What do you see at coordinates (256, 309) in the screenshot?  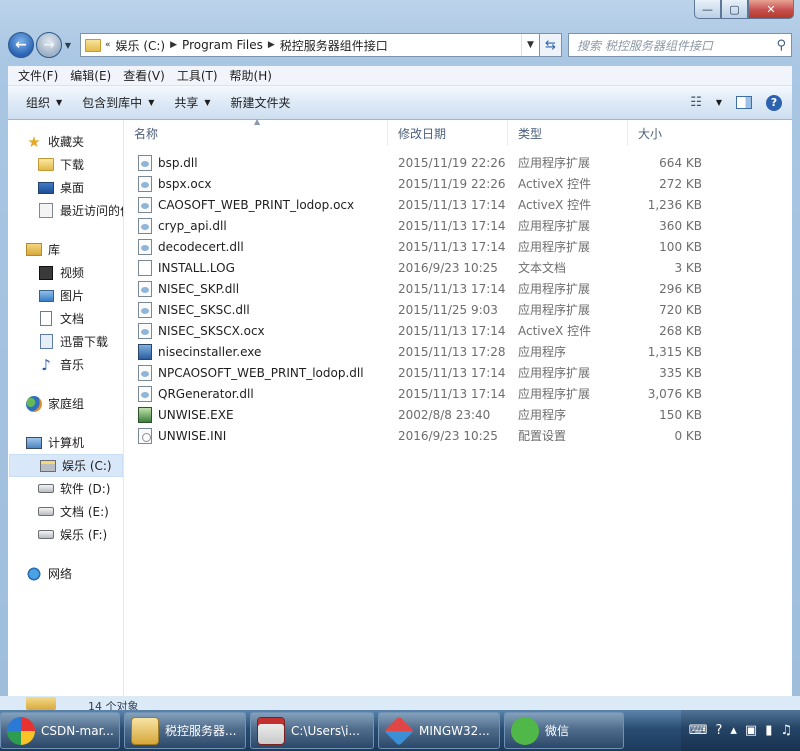 I see `file-name-cell: NISEC_SKSC.dll` at bounding box center [256, 309].